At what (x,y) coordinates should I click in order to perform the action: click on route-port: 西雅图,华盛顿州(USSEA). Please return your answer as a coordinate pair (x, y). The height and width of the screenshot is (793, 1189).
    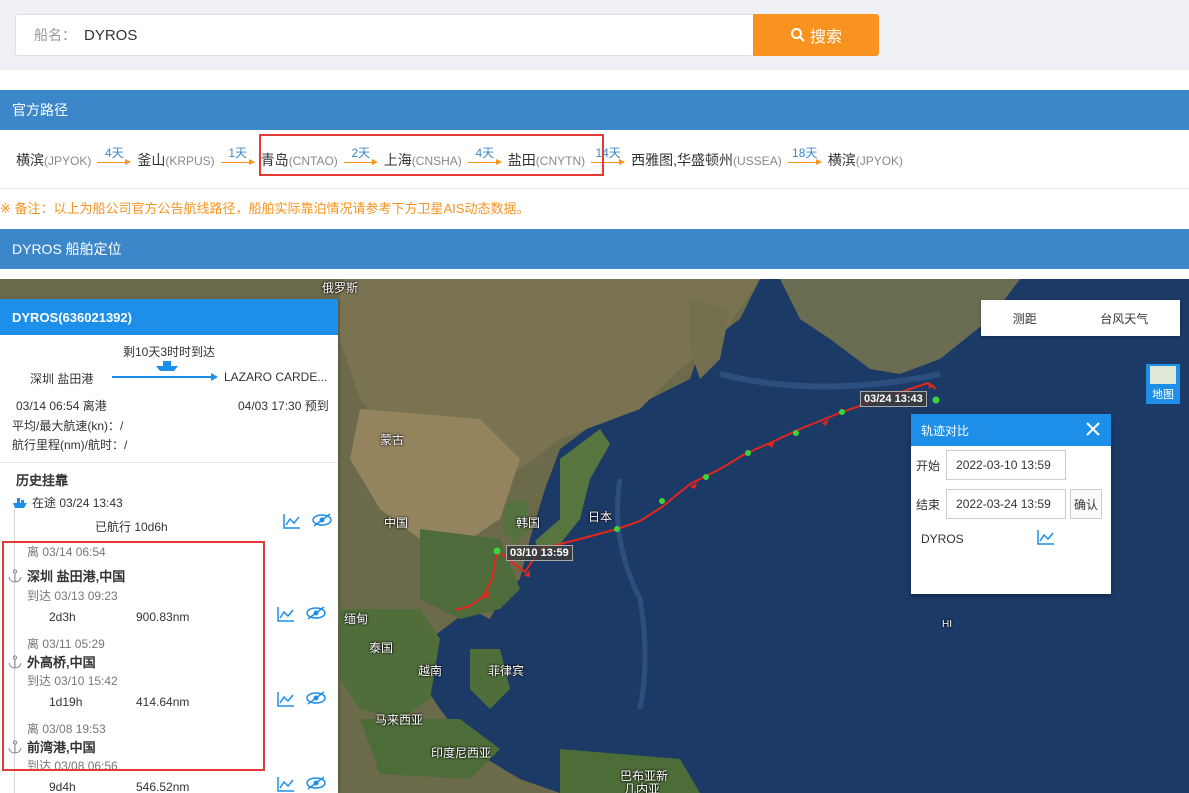
    Looking at the image, I should click on (706, 159).